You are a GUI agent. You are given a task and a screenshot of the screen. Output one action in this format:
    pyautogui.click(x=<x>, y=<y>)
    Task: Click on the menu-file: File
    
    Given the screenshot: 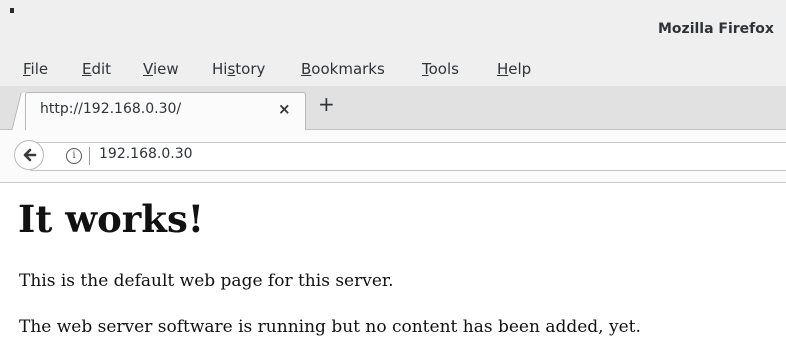 What is the action you would take?
    pyautogui.click(x=35, y=69)
    